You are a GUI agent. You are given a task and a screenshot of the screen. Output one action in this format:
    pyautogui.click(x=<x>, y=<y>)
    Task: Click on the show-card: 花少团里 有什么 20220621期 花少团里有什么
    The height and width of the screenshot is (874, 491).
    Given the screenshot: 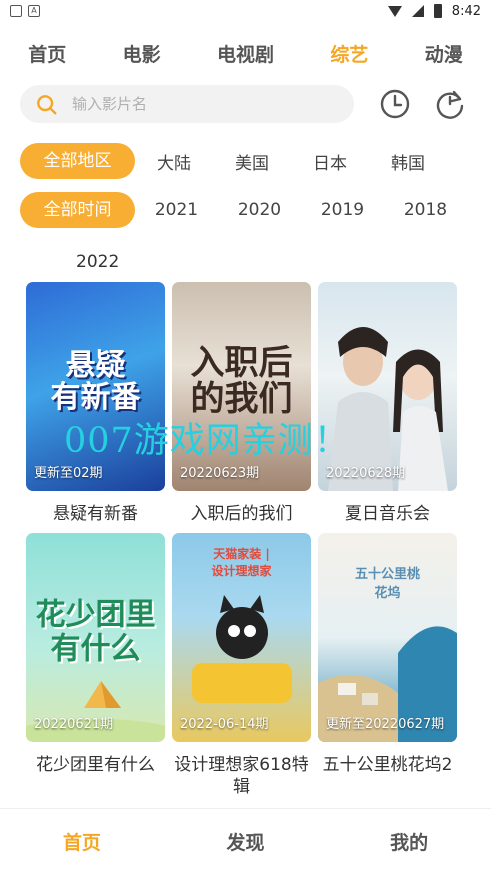 What is the action you would take?
    pyautogui.click(x=95, y=654)
    